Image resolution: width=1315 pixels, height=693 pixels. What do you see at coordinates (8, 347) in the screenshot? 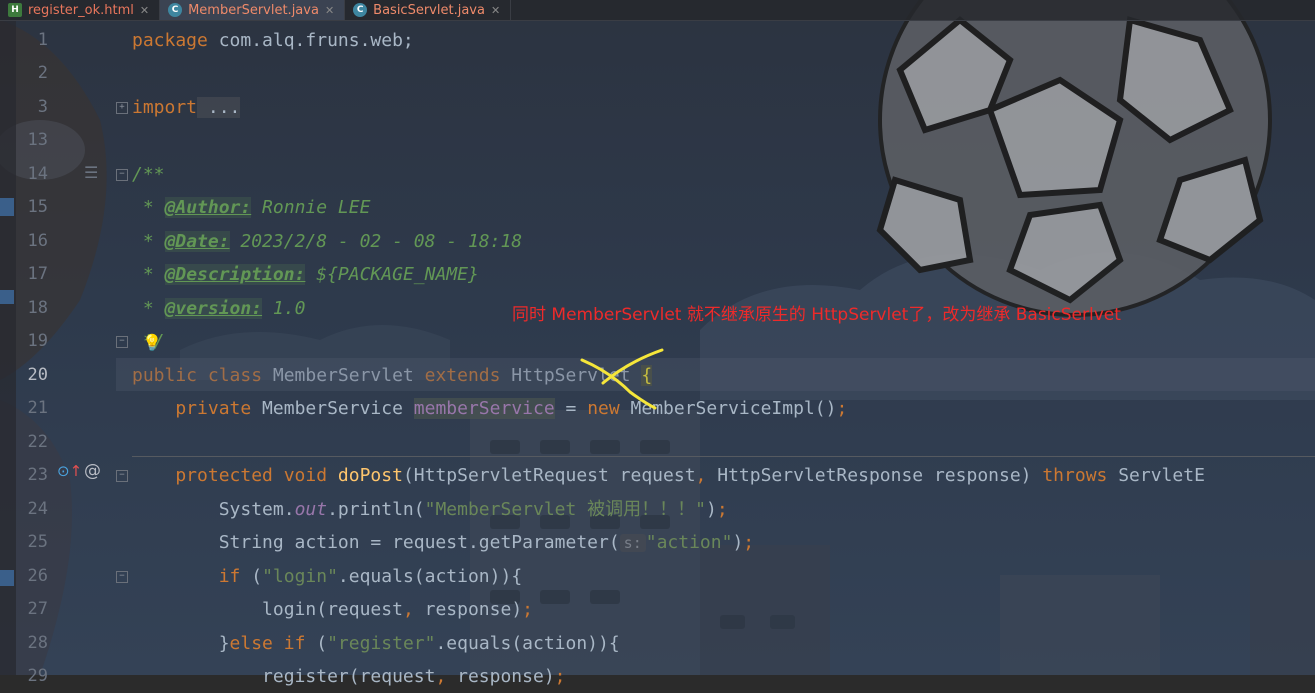
I see `side-tool-strip` at bounding box center [8, 347].